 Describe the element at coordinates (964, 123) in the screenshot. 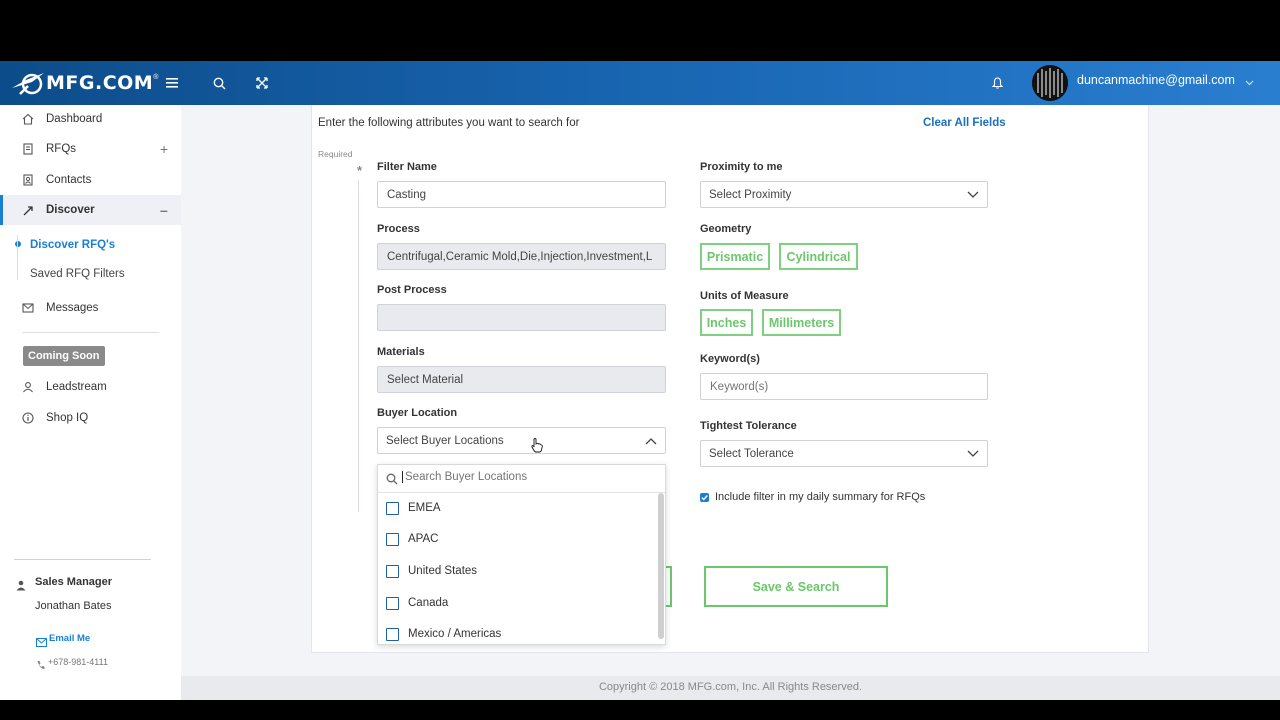

I see `clear-all-fields-link: Clear All Fields` at that location.